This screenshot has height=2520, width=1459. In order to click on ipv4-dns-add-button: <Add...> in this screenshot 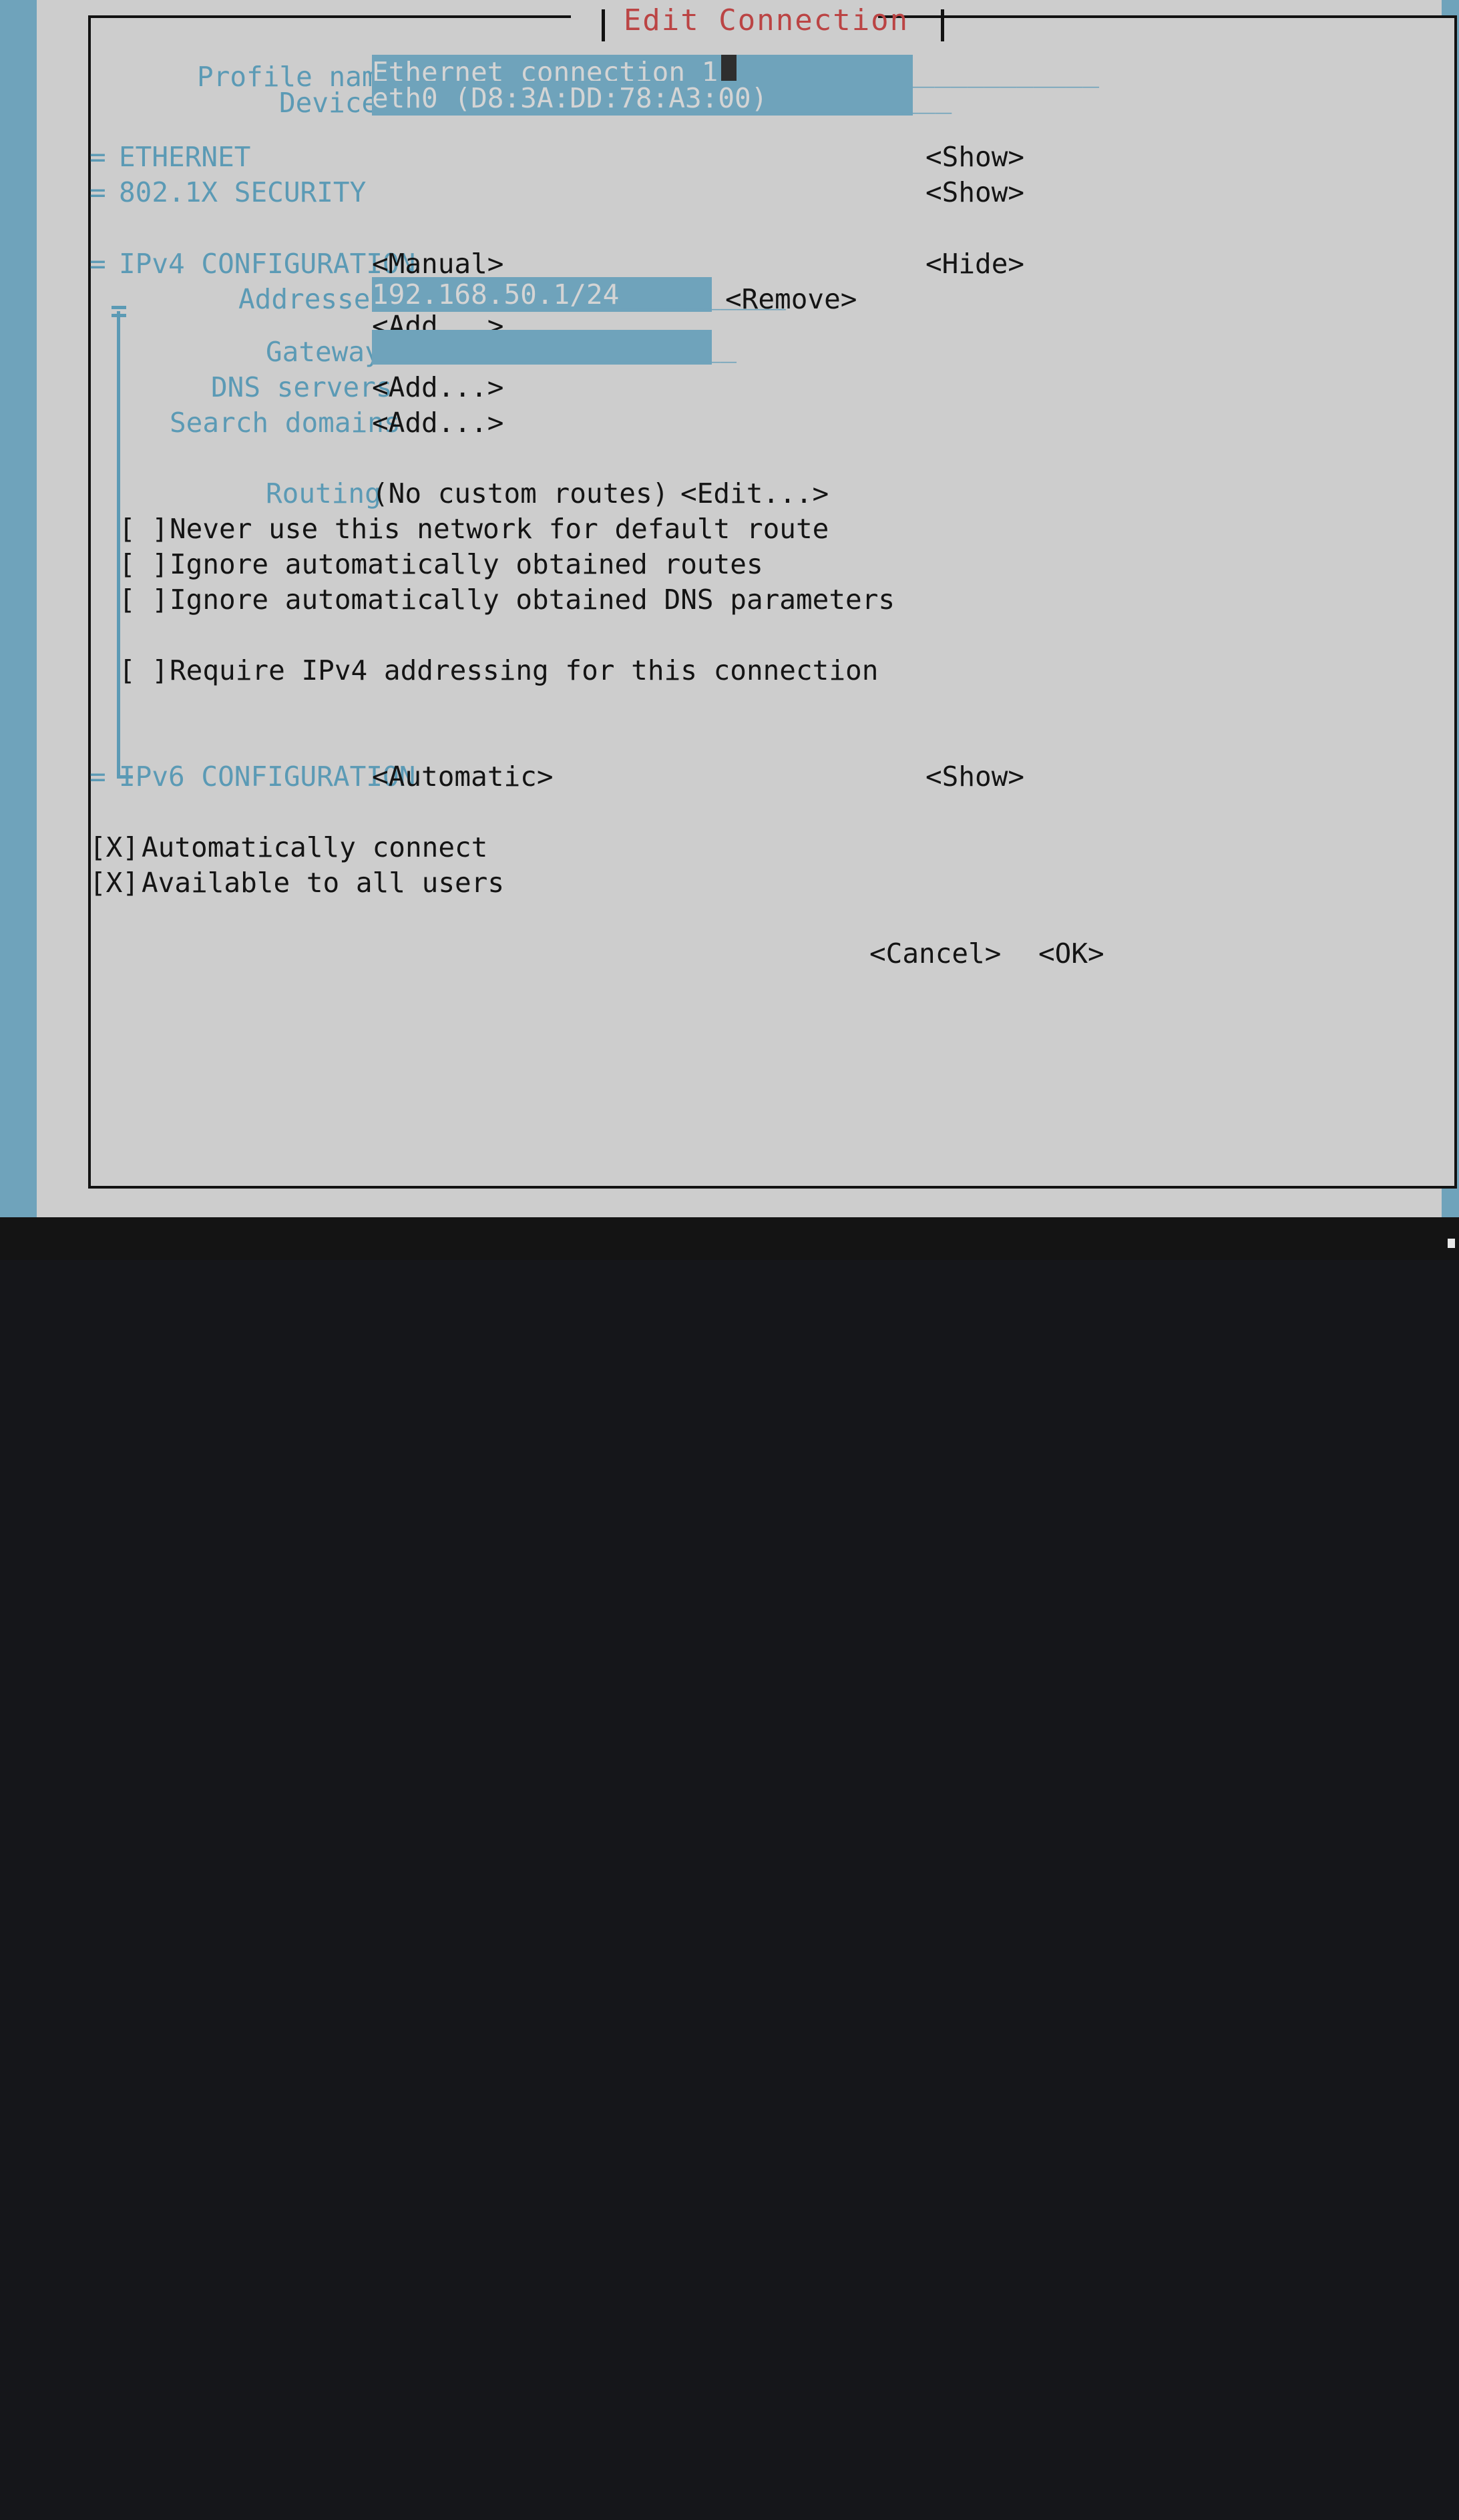, I will do `click(437, 387)`.